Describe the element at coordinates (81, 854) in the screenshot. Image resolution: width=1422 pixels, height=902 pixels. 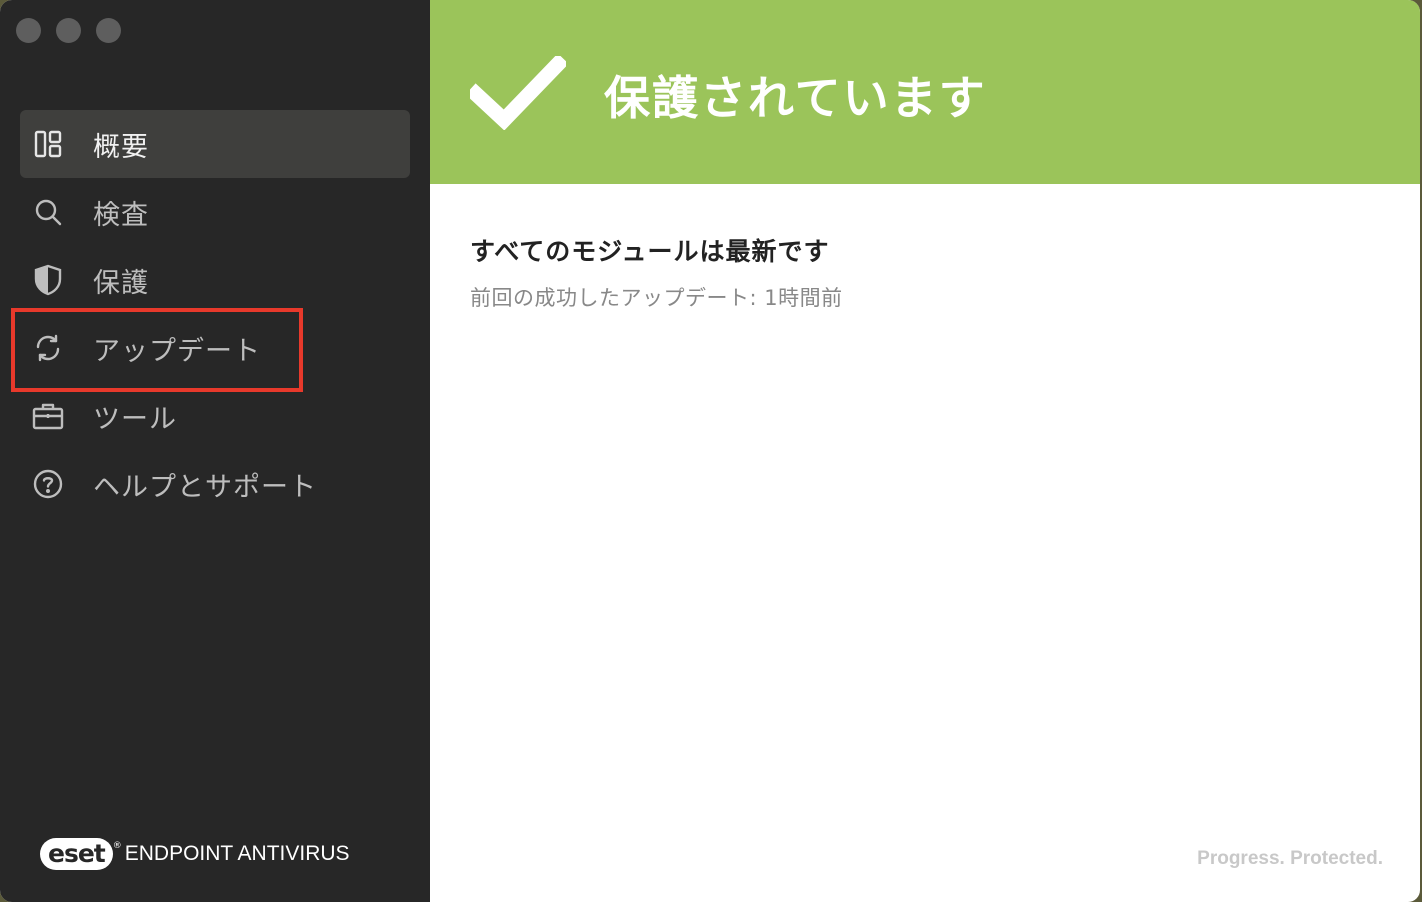
I see `eset-logo: eset ®` at that location.